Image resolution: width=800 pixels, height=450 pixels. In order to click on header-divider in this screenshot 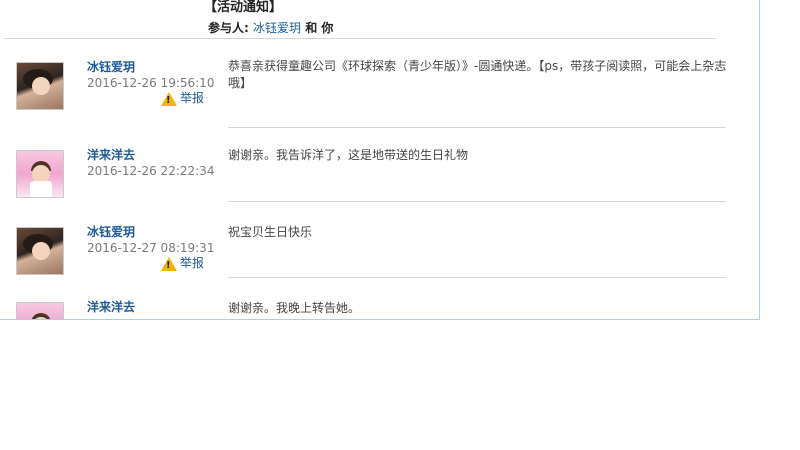, I will do `click(360, 38)`.